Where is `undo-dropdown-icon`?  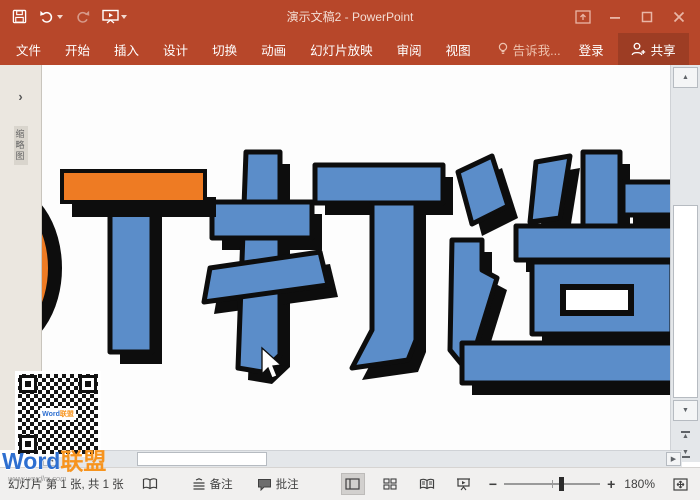 undo-dropdown-icon is located at coordinates (60, 16).